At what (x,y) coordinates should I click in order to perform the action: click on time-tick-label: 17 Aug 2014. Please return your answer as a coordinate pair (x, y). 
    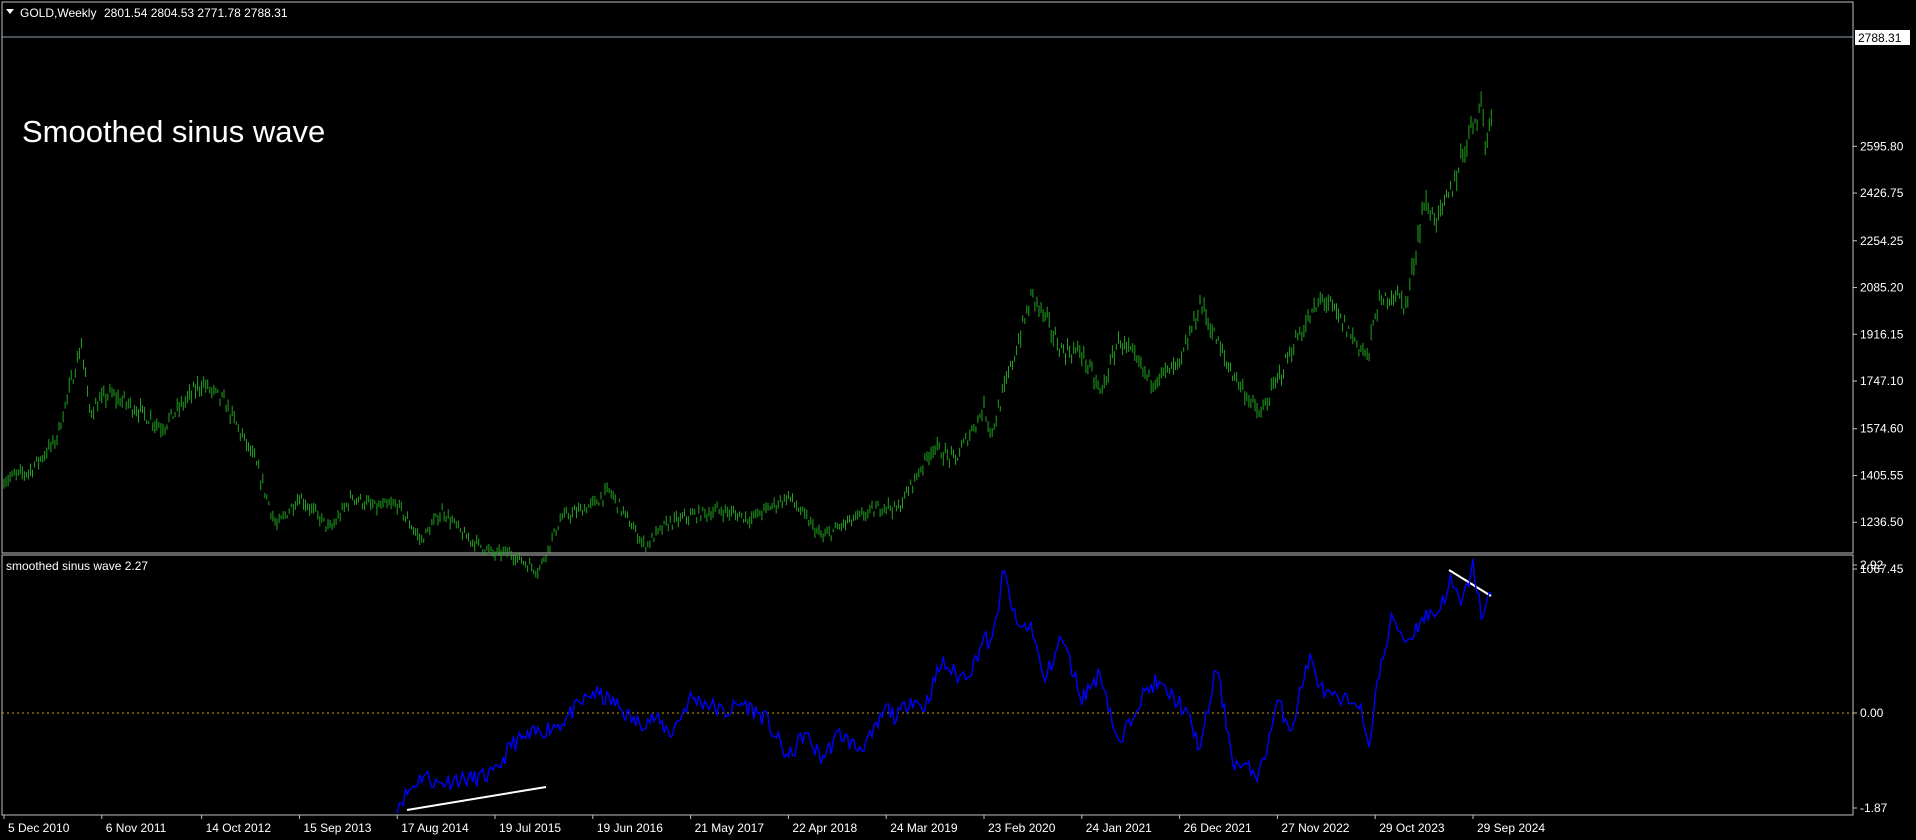
    Looking at the image, I should click on (435, 828).